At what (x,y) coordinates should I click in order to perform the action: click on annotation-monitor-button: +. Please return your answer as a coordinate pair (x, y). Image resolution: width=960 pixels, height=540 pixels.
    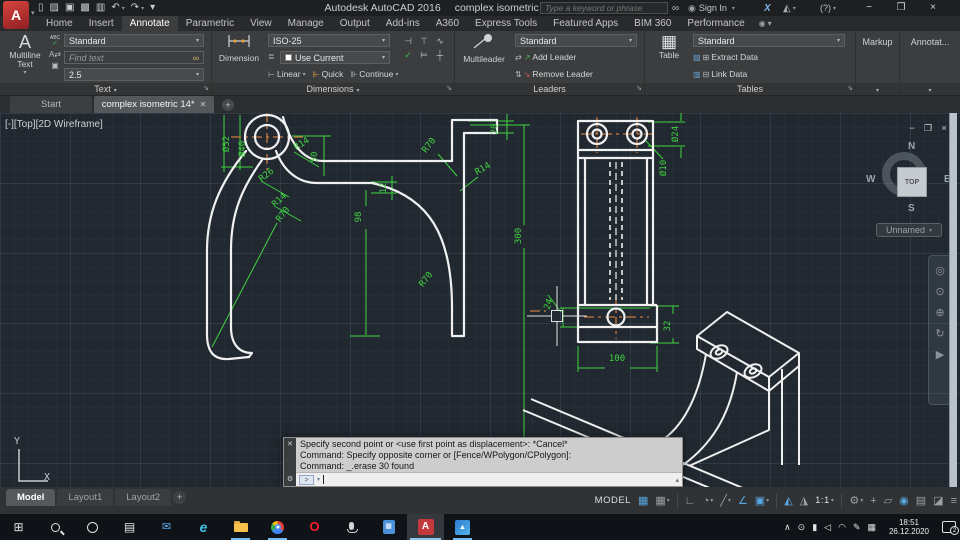
    Looking at the image, I should click on (873, 501).